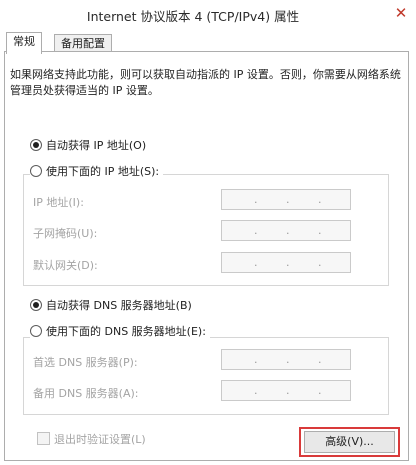 Image resolution: width=416 pixels, height=465 pixels. What do you see at coordinates (126, 331) in the screenshot?
I see `dns-manual-label: 使用下面的 DNS 服务器地址(E):` at bounding box center [126, 331].